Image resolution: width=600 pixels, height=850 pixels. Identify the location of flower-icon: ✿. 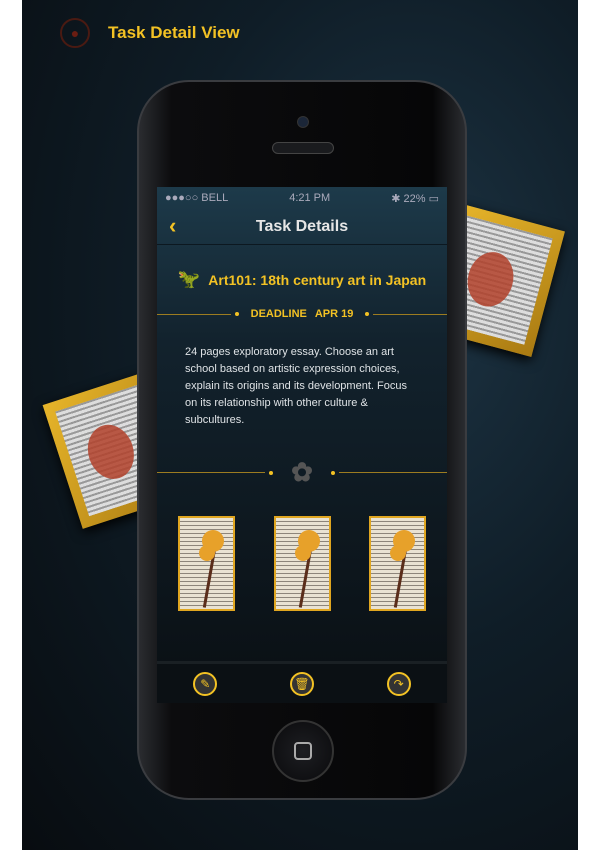
(302, 472).